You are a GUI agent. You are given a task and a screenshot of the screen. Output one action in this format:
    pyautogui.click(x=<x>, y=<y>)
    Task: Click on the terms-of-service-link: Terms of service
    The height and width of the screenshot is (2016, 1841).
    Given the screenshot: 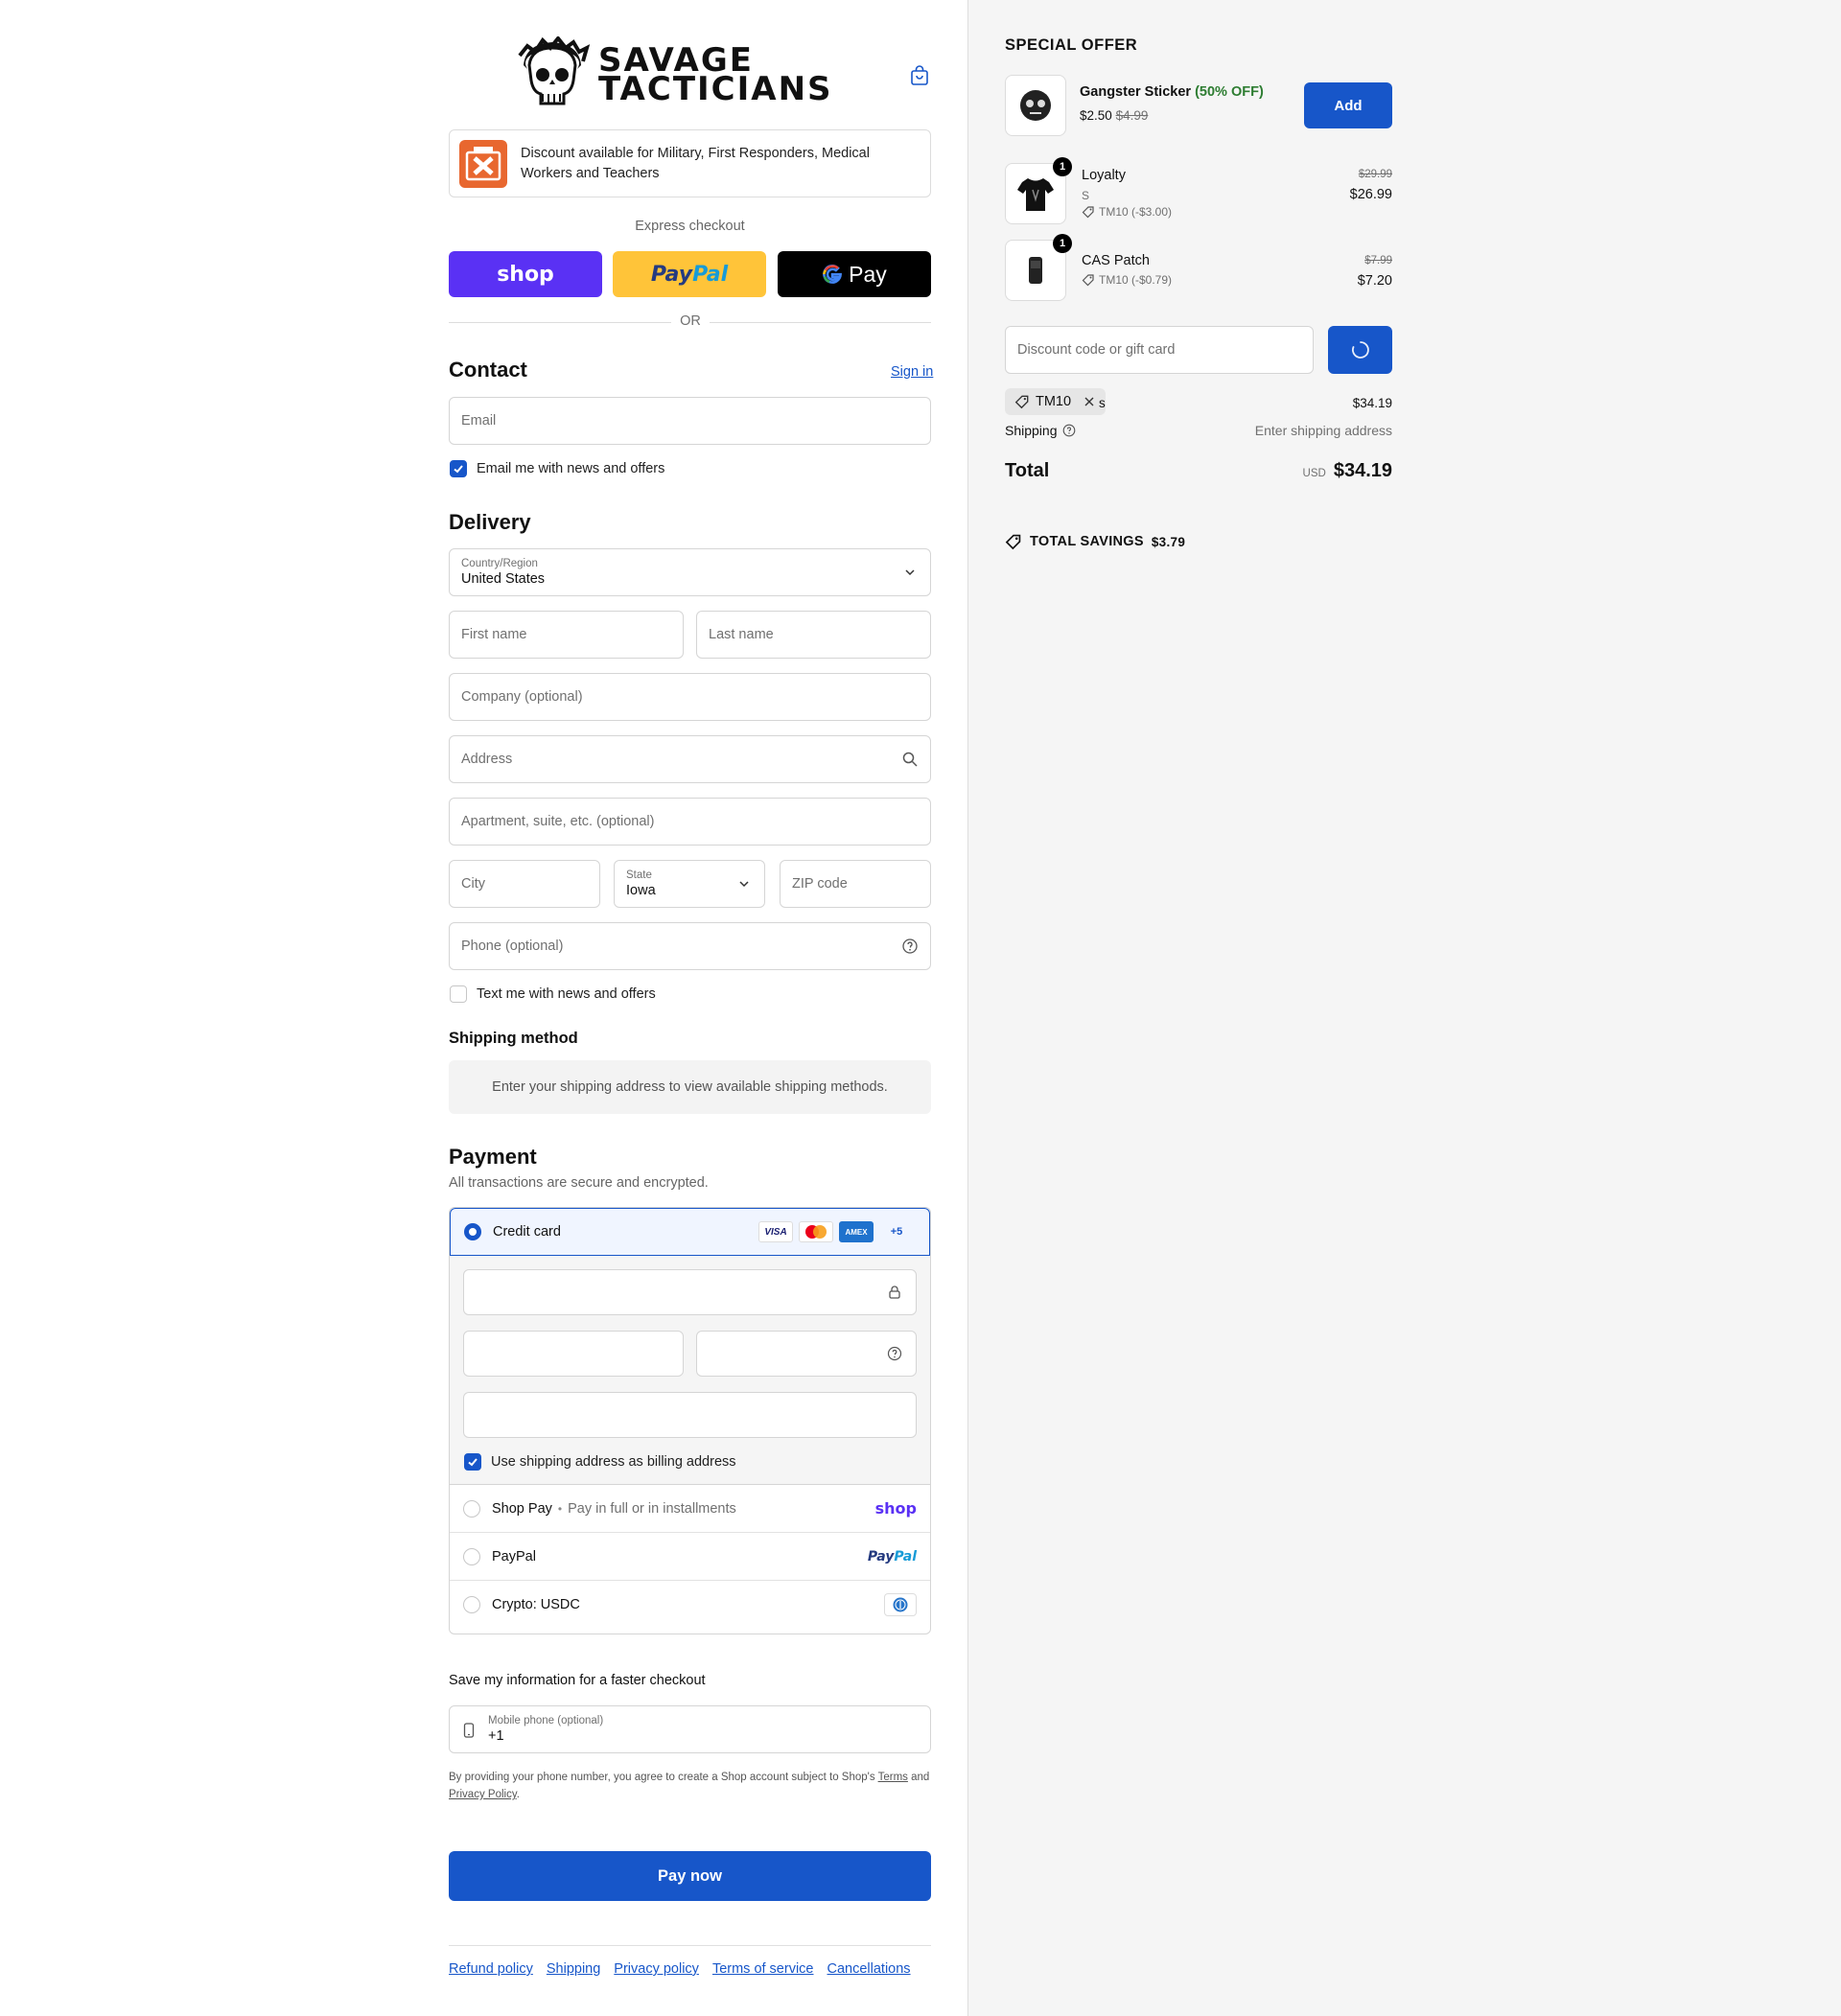 What is the action you would take?
    pyautogui.click(x=763, y=1969)
    